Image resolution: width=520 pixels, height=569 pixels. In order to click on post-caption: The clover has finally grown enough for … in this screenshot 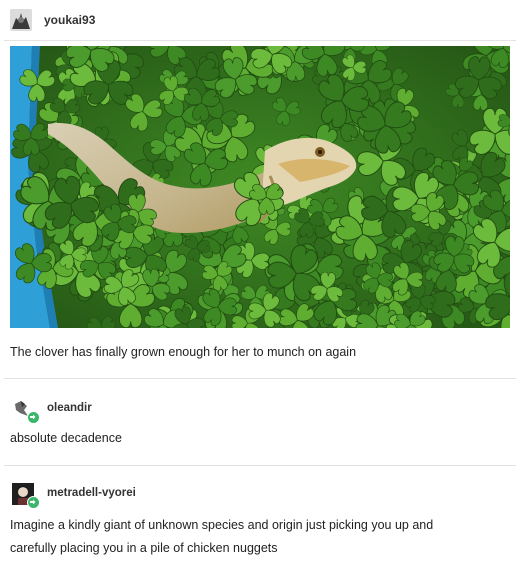, I will do `click(183, 352)`.